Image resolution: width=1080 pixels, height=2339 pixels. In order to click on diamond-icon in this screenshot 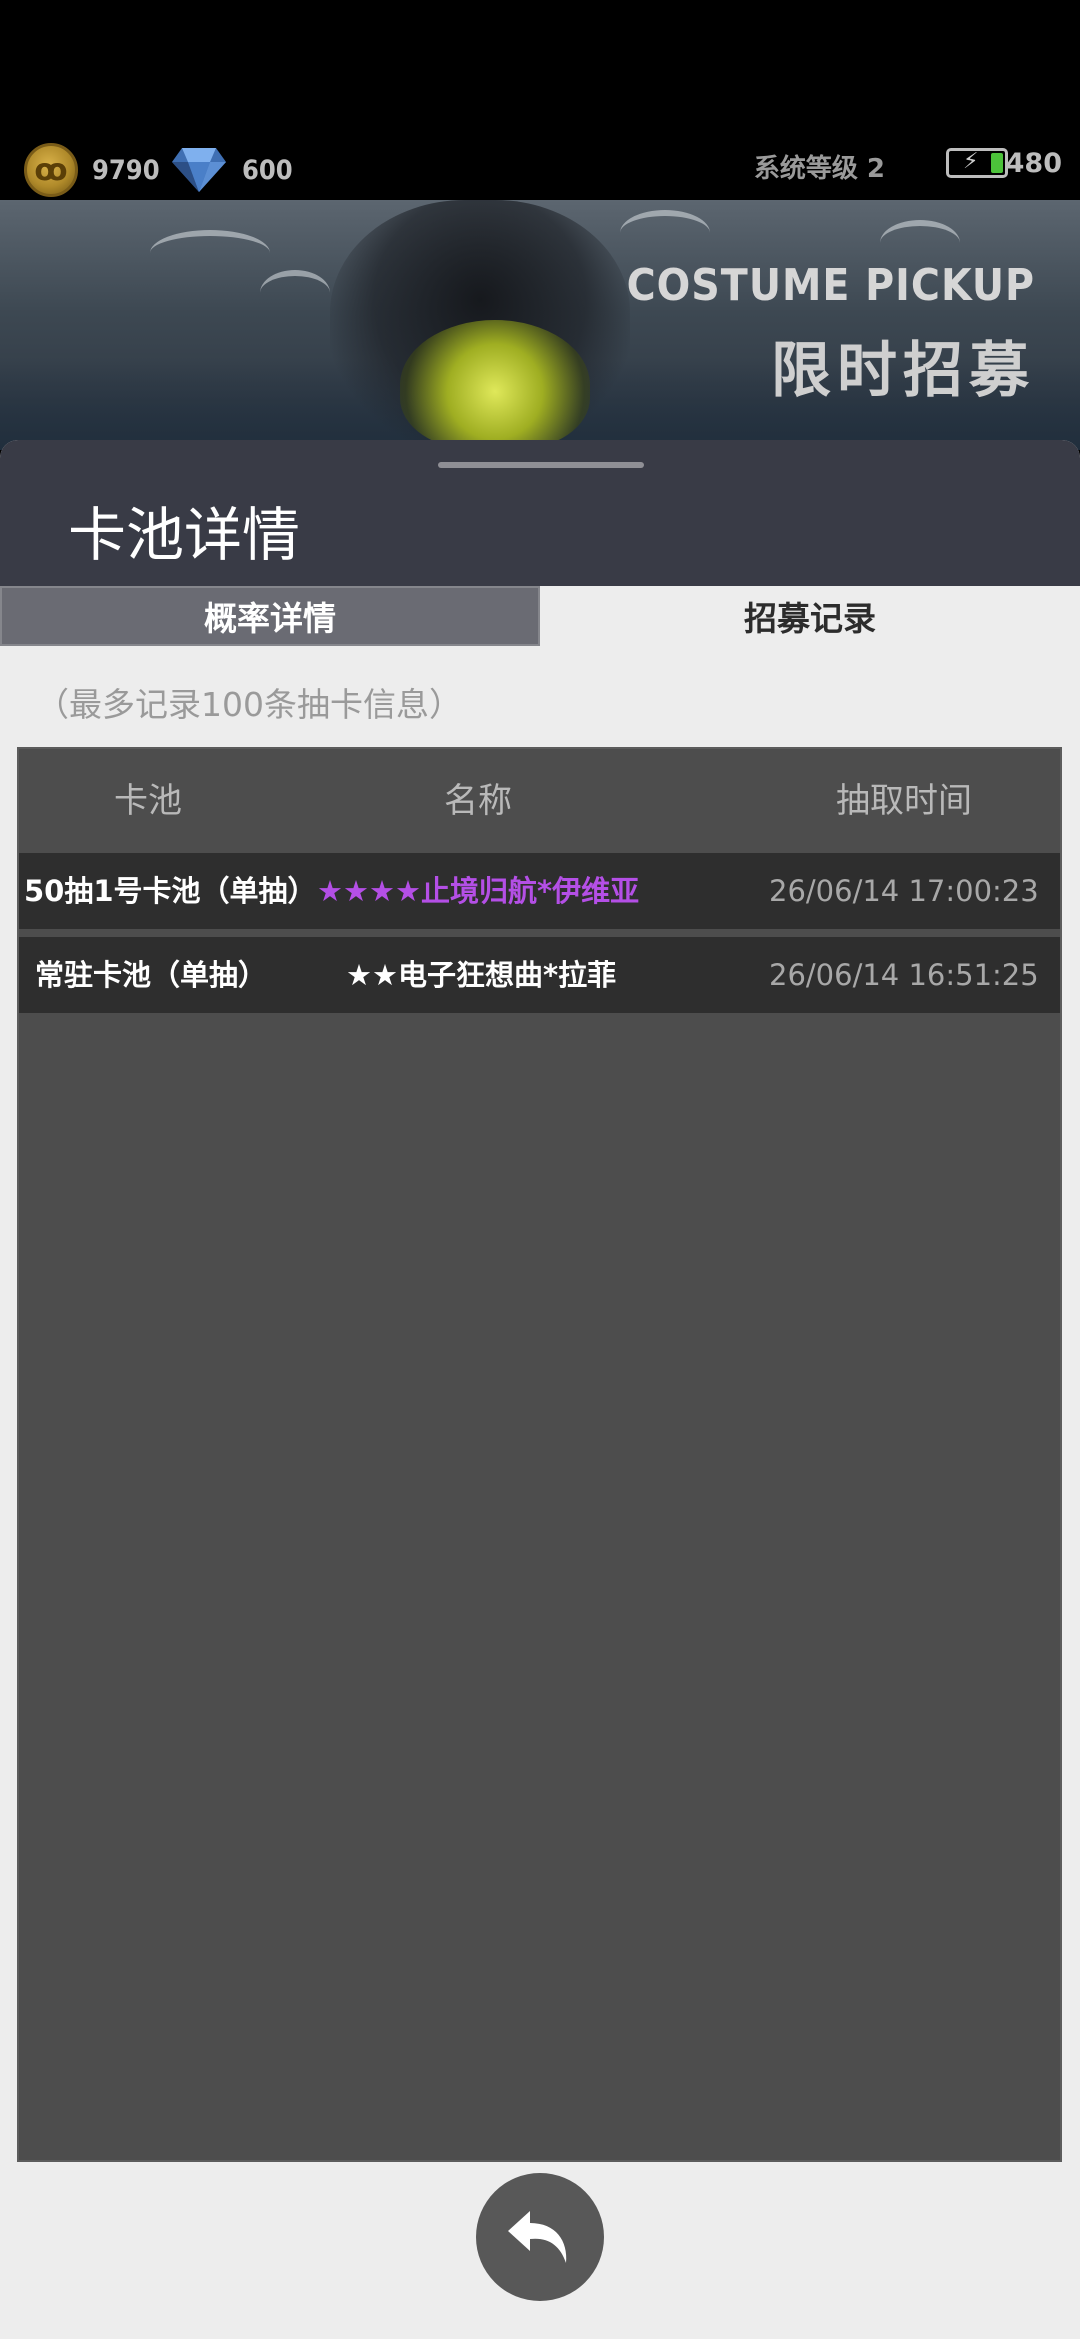, I will do `click(199, 170)`.